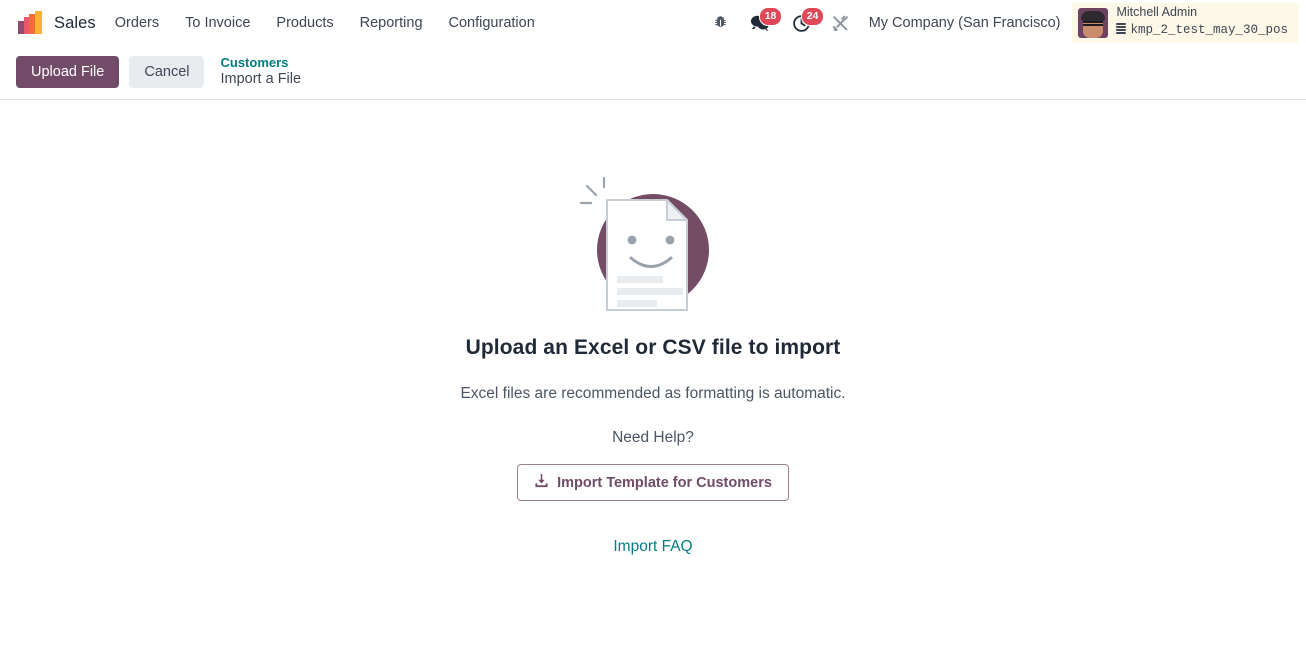 The height and width of the screenshot is (660, 1306). What do you see at coordinates (261, 78) in the screenshot?
I see `breadcrumb-current: Import a File` at bounding box center [261, 78].